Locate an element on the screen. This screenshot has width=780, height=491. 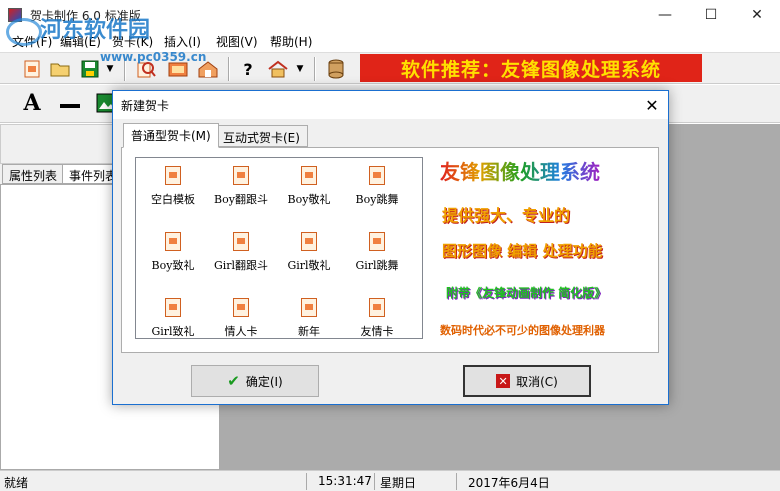
list-item: 友情卡 is located at coordinates (377, 324).